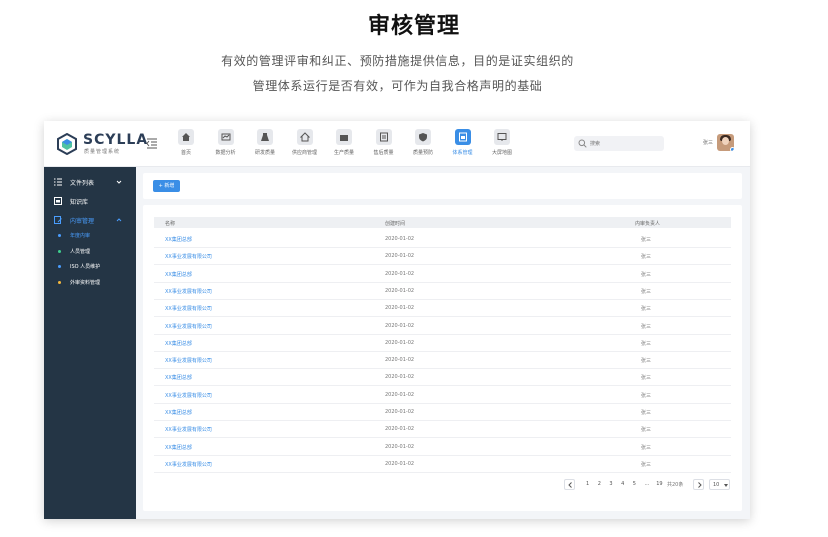 The image size is (828, 537). I want to click on menu-collapse-icon, so click(152, 143).